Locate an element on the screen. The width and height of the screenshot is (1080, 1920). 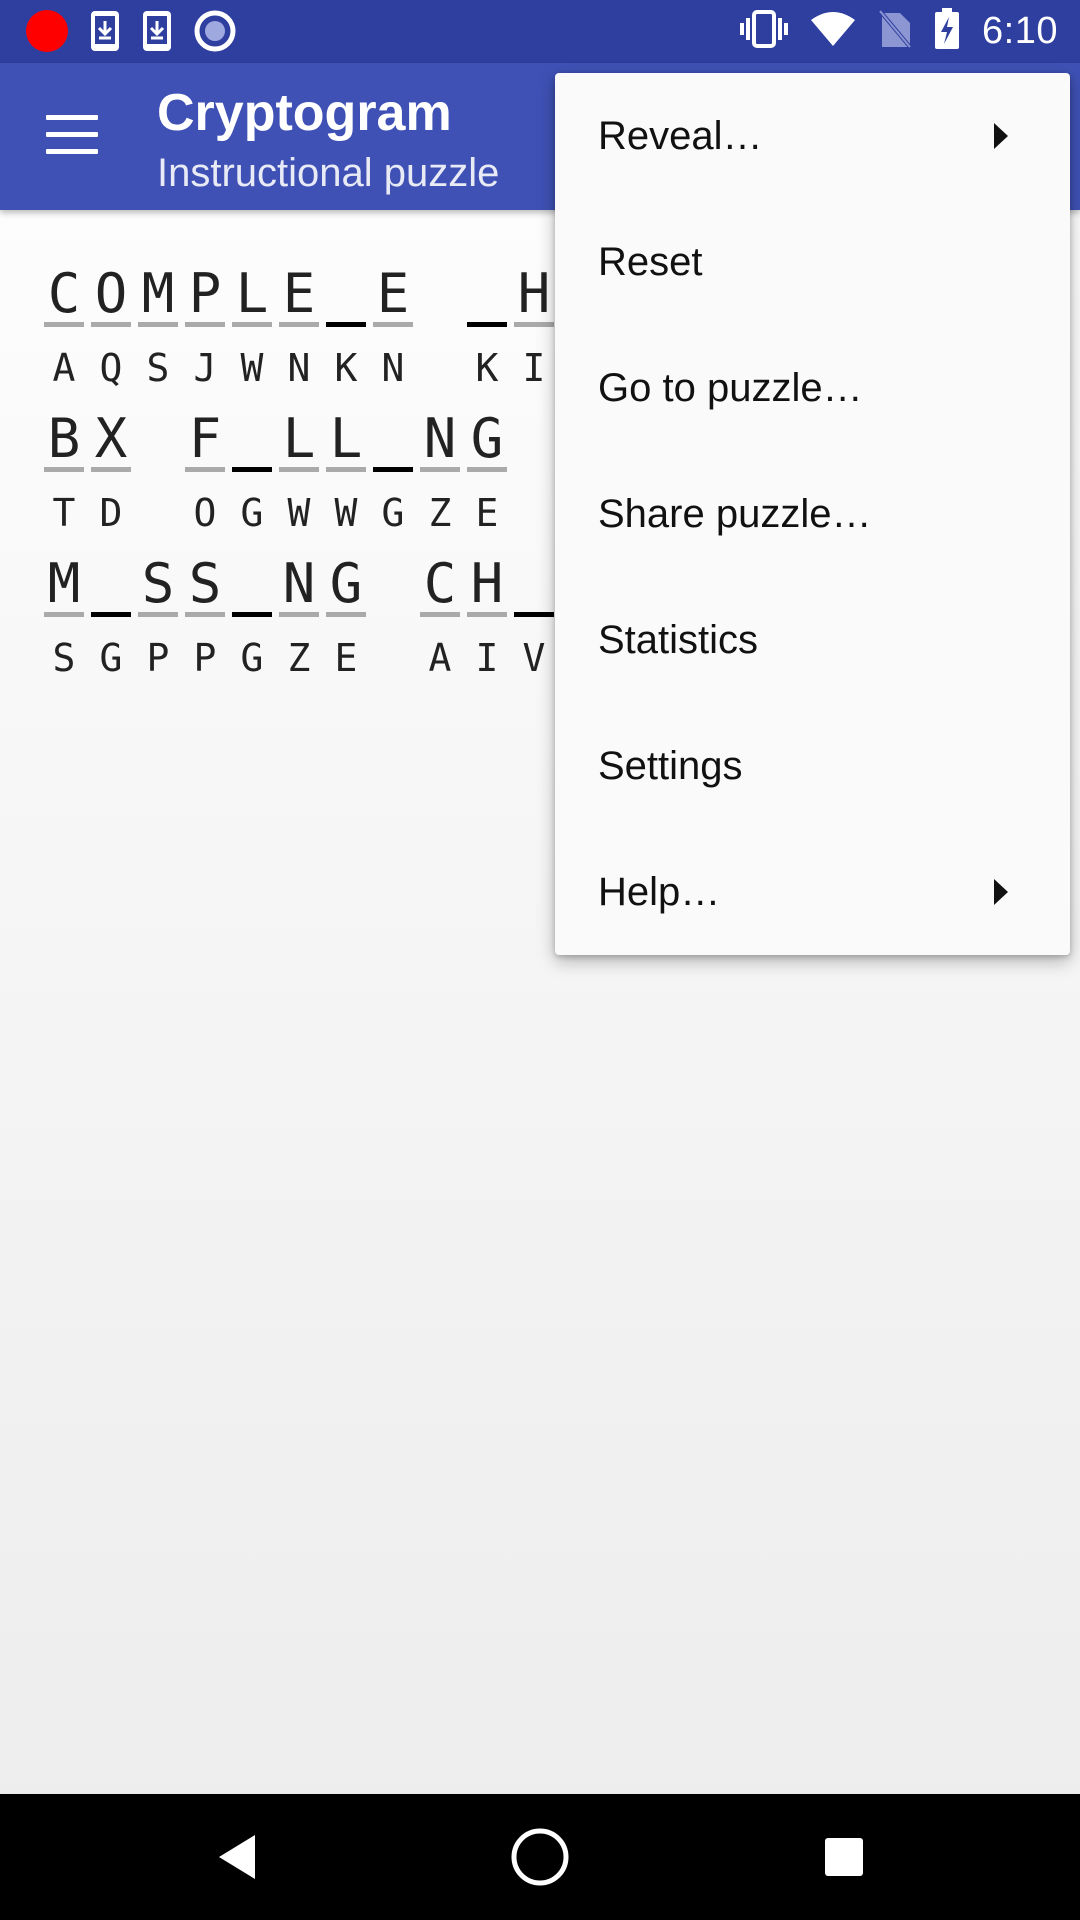
record-icon is located at coordinates (47, 31).